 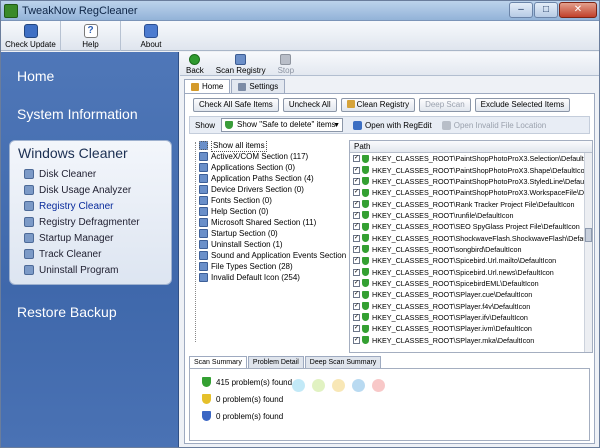 I want to click on maximize-button: □, so click(x=546, y=10).